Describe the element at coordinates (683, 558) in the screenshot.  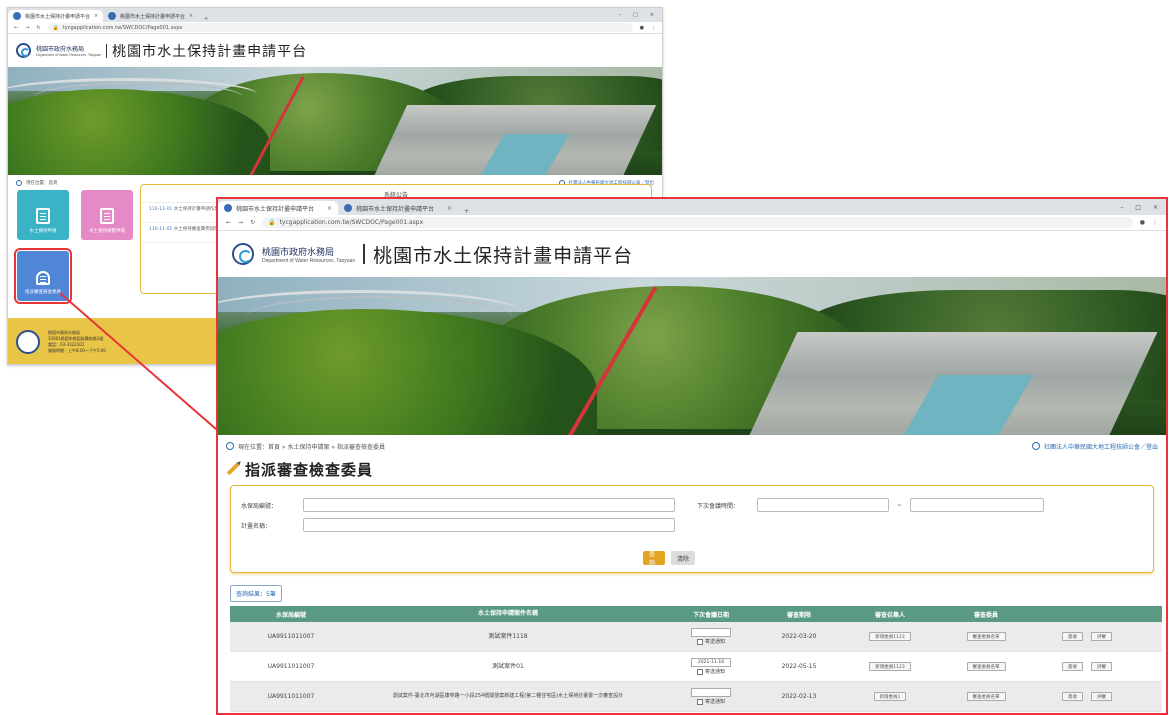
I see `clear-button: 清除` at that location.